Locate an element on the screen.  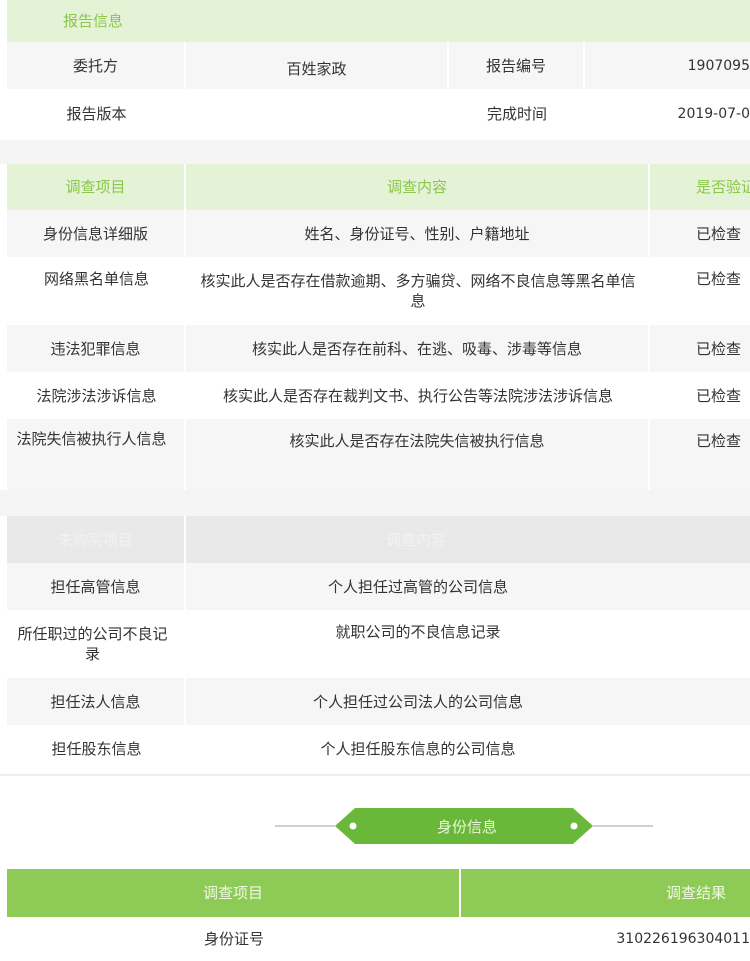
survey-header-content: 调查内容 is located at coordinates (418, 187).